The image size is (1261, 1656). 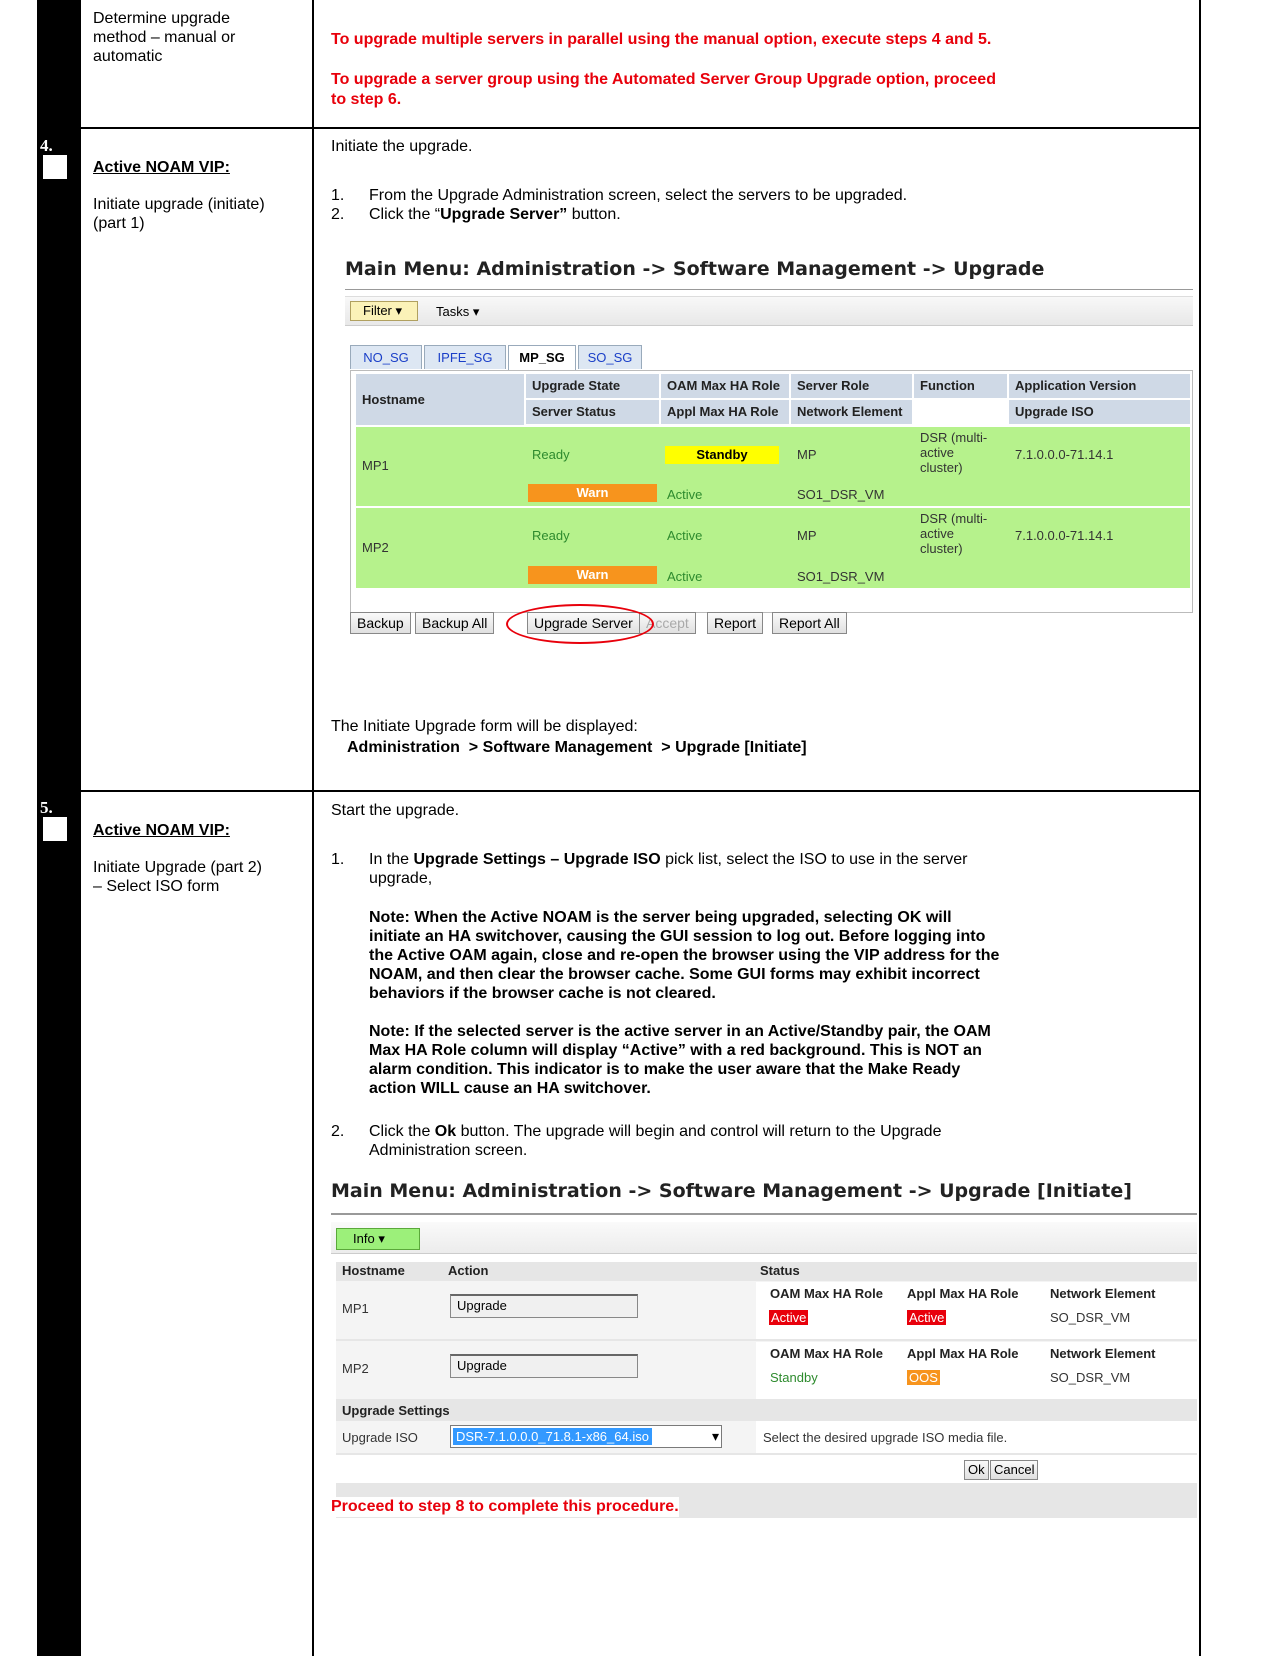 I want to click on row-oam-role: Active, so click(x=685, y=535).